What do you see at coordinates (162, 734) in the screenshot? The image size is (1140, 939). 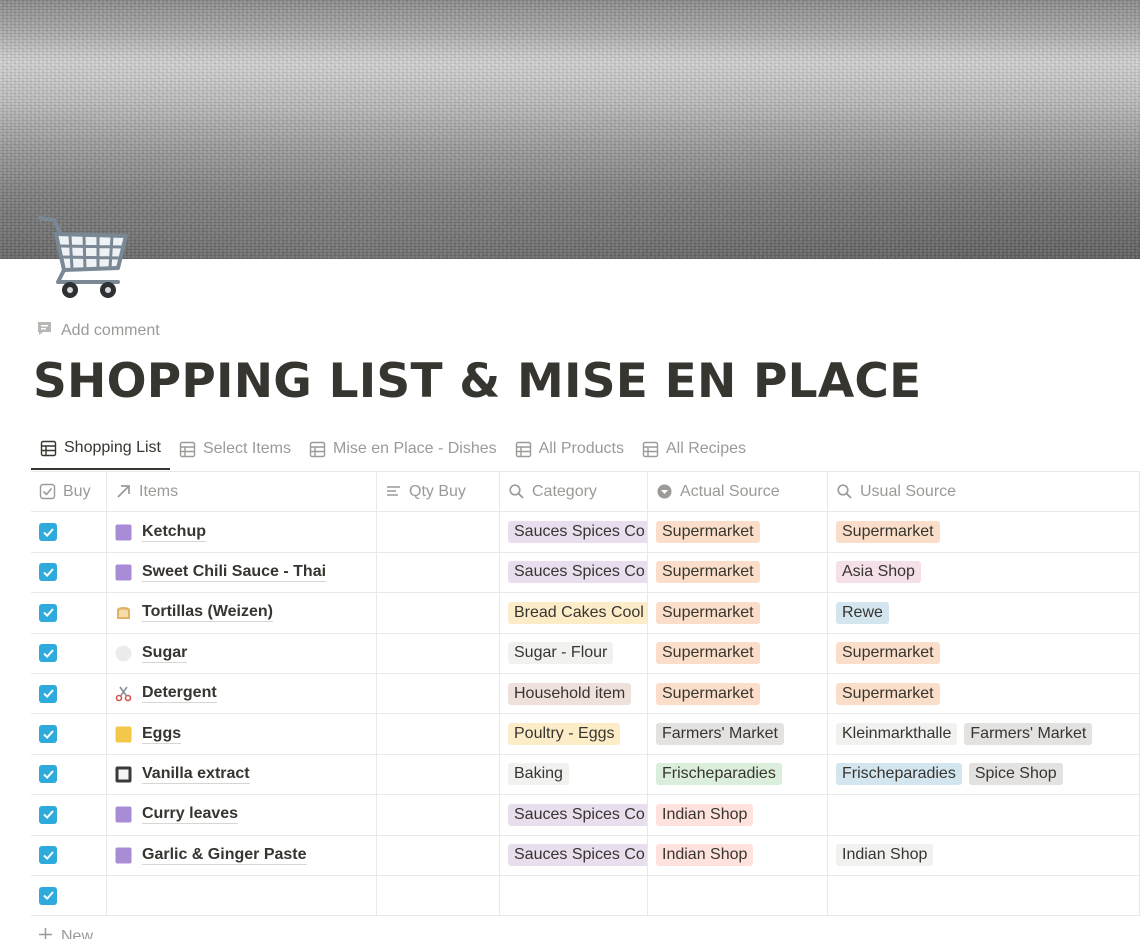 I see `item-link: Eggs` at bounding box center [162, 734].